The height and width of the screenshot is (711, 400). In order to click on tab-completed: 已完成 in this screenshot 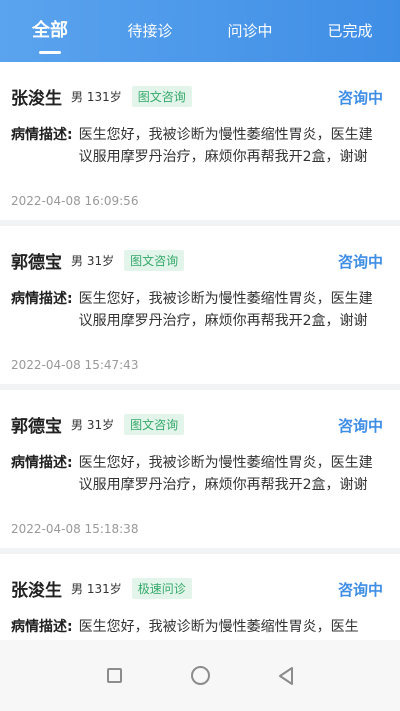, I will do `click(350, 31)`.